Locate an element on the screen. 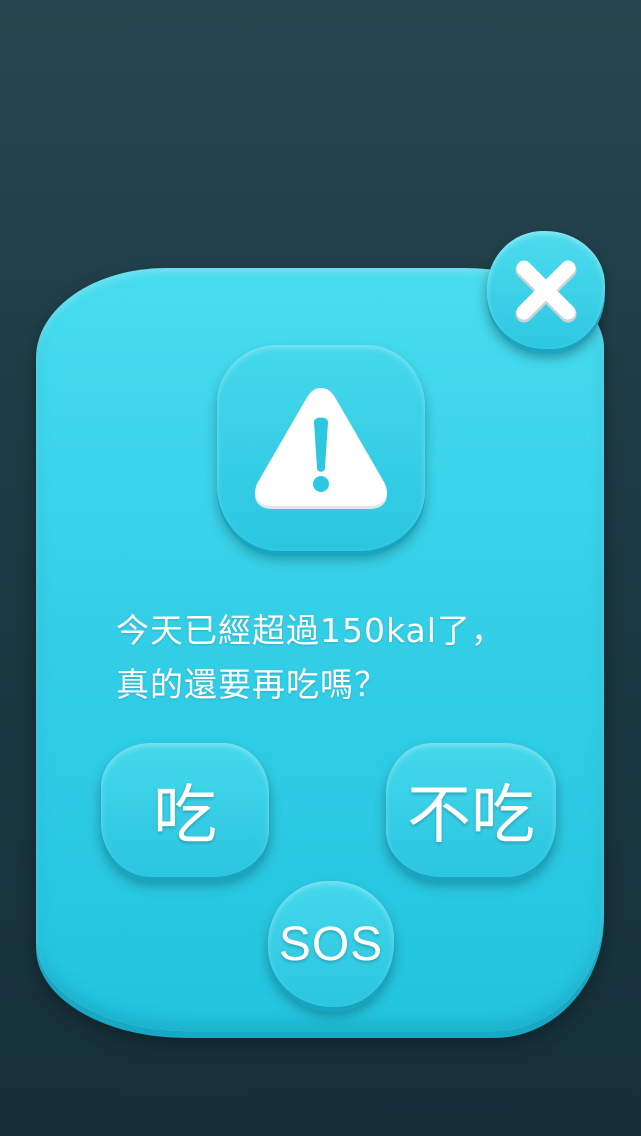 The image size is (641, 1136). close-icon is located at coordinates (546, 291).